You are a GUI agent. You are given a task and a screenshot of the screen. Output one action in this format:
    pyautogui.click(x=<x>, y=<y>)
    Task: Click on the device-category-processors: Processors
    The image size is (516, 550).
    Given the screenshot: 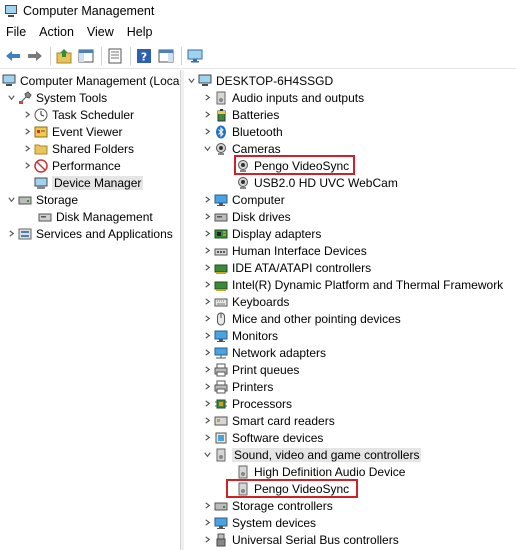 What is the action you would take?
    pyautogui.click(x=247, y=403)
    